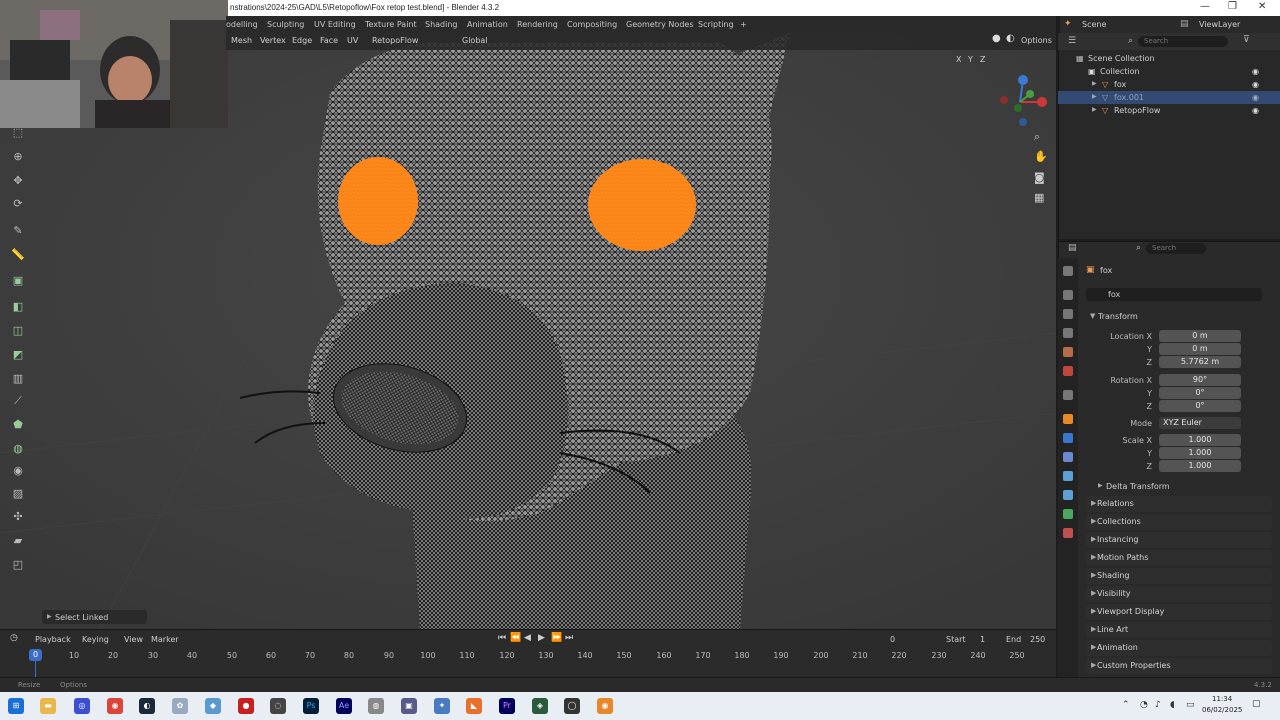  I want to click on app-icon: ✦, so click(442, 706).